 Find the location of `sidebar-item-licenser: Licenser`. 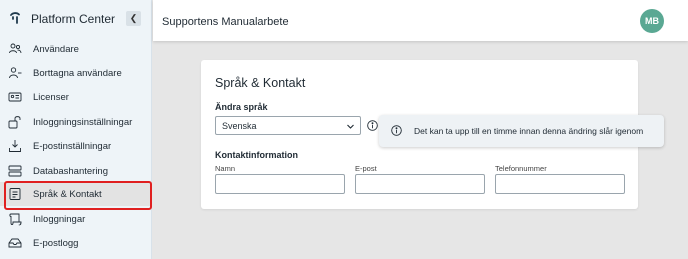

sidebar-item-licenser: Licenser is located at coordinates (76, 97).